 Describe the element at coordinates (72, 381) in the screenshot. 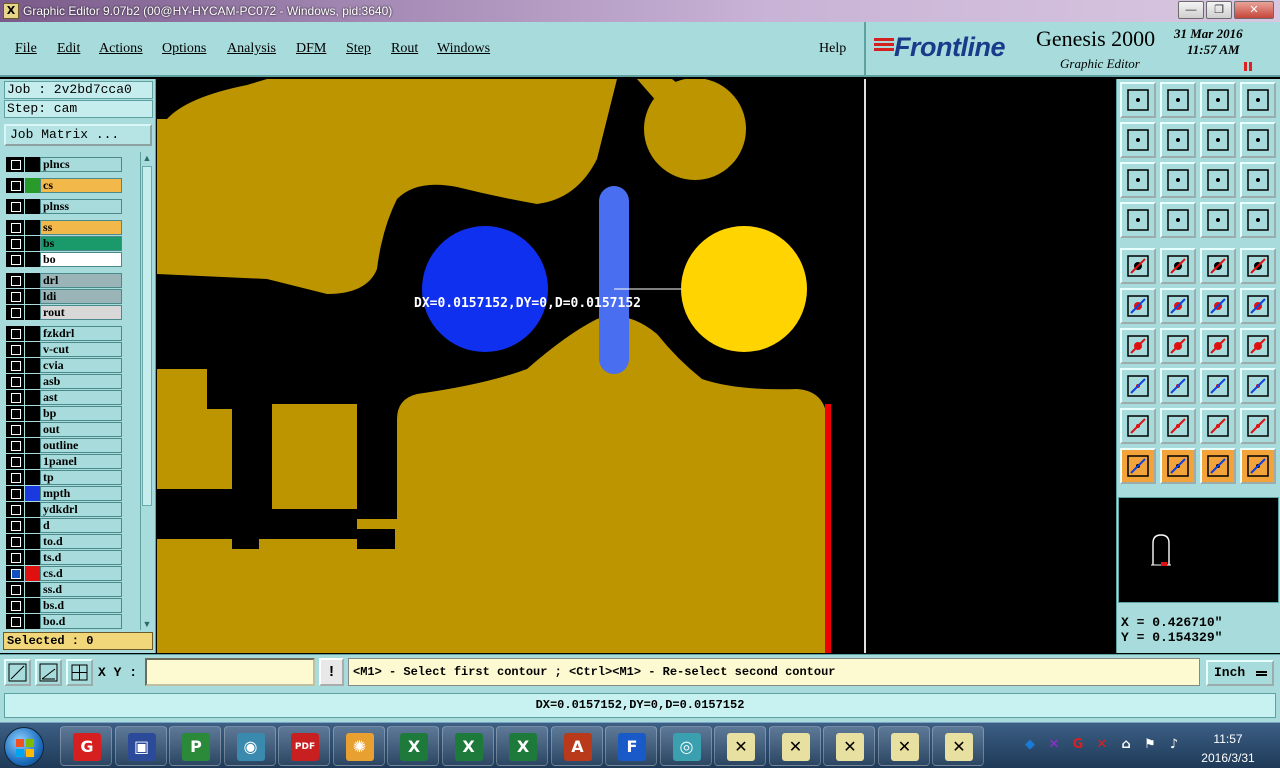

I see `layer-row-asb: asb` at that location.